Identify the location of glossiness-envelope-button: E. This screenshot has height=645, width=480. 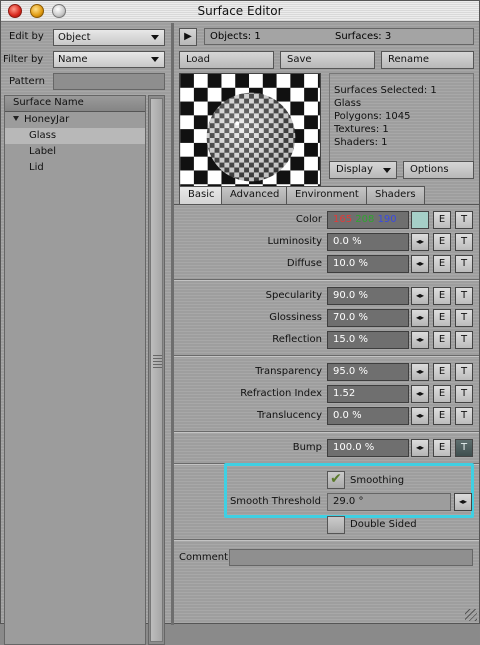
(442, 318).